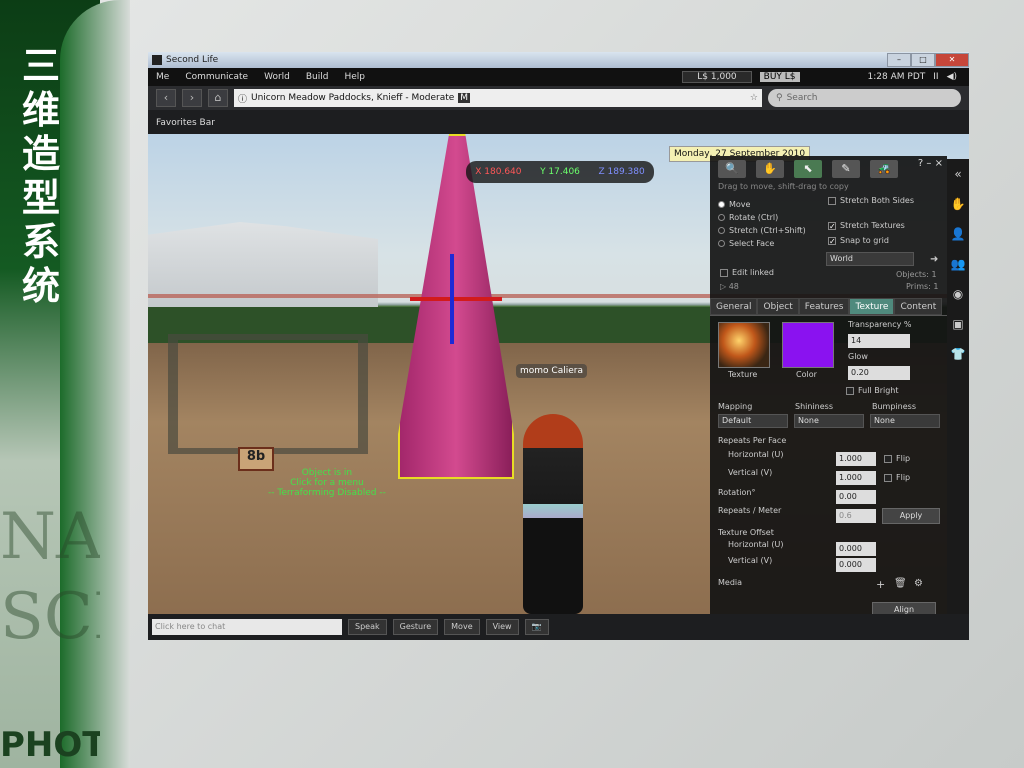 The width and height of the screenshot is (1024, 768). I want to click on mode-rotate: Rotate (Ctrl), so click(748, 217).